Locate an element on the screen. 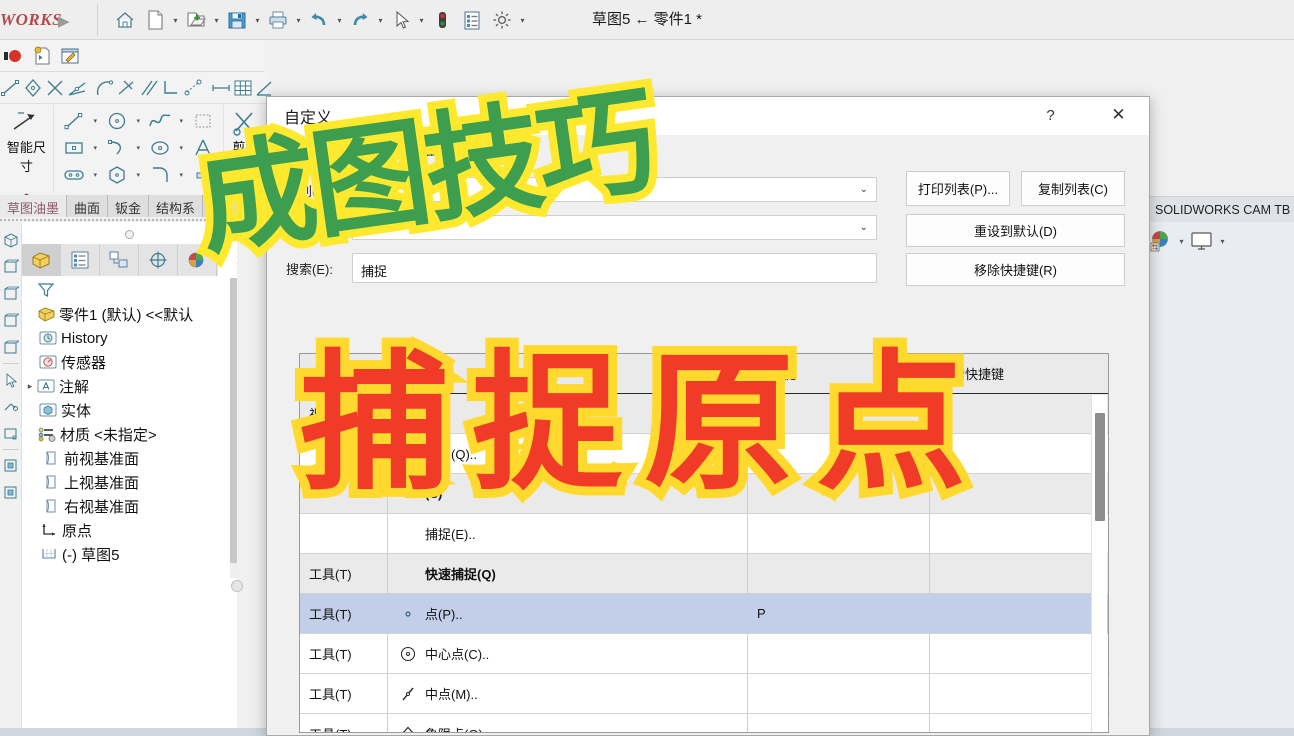 The width and height of the screenshot is (1294, 736). rectangle-entity-icon is located at coordinates (74, 147).